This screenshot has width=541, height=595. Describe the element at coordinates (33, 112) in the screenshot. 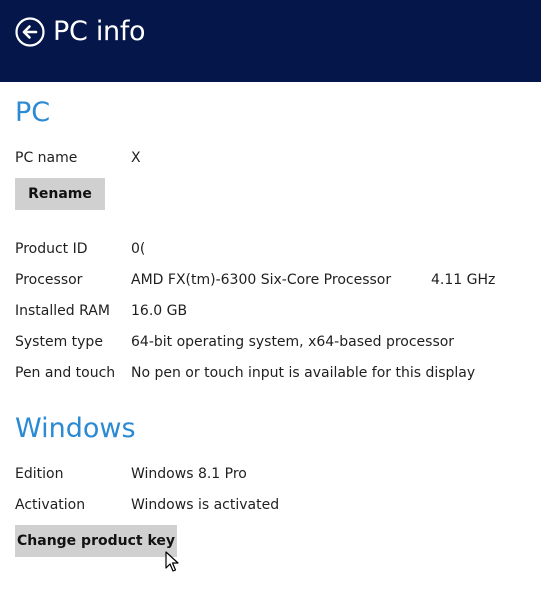

I see `section-title-pc: PC` at that location.